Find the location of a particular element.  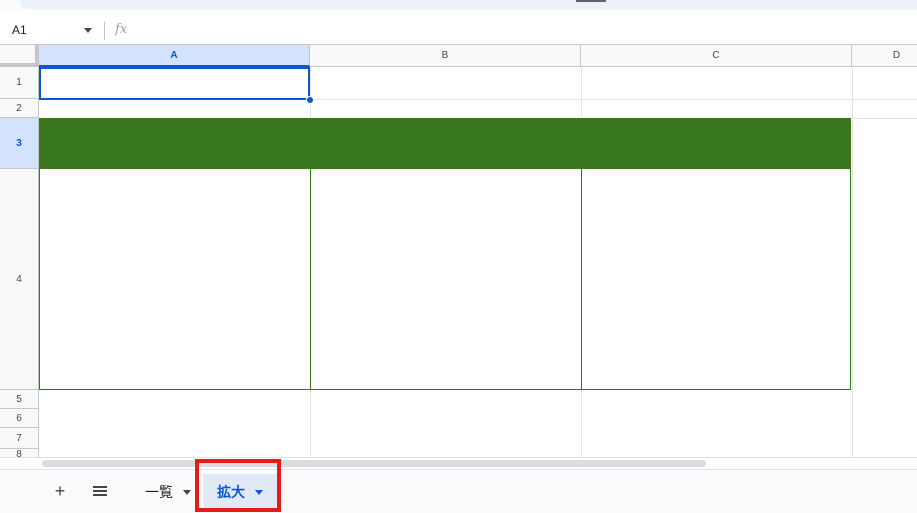

horizontal-scrollbar is located at coordinates (458, 463).